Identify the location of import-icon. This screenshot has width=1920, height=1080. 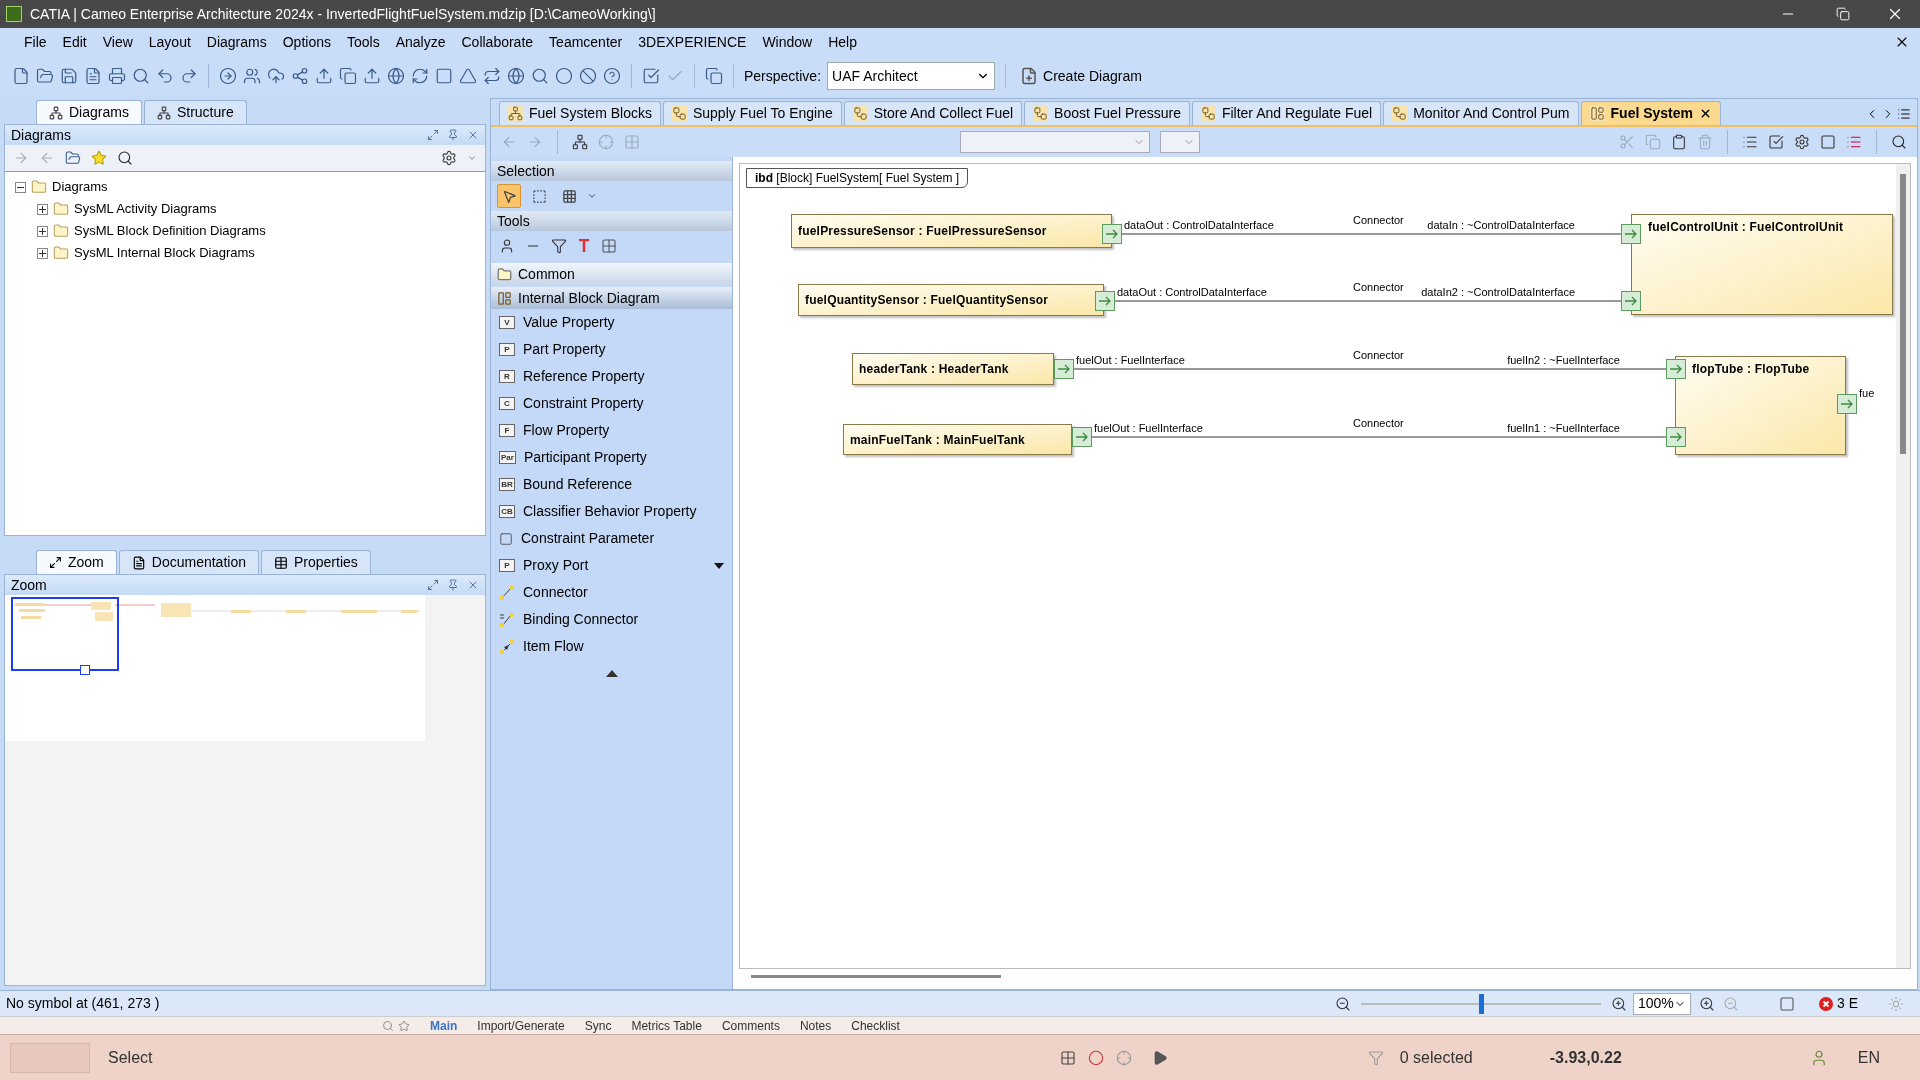
(372, 76).